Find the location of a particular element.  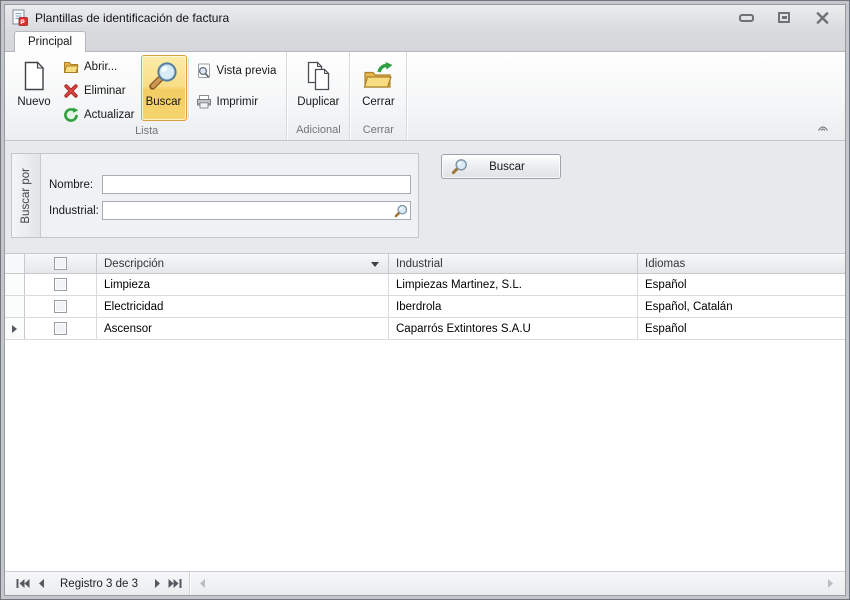

select-all-checkbox is located at coordinates (60, 263).